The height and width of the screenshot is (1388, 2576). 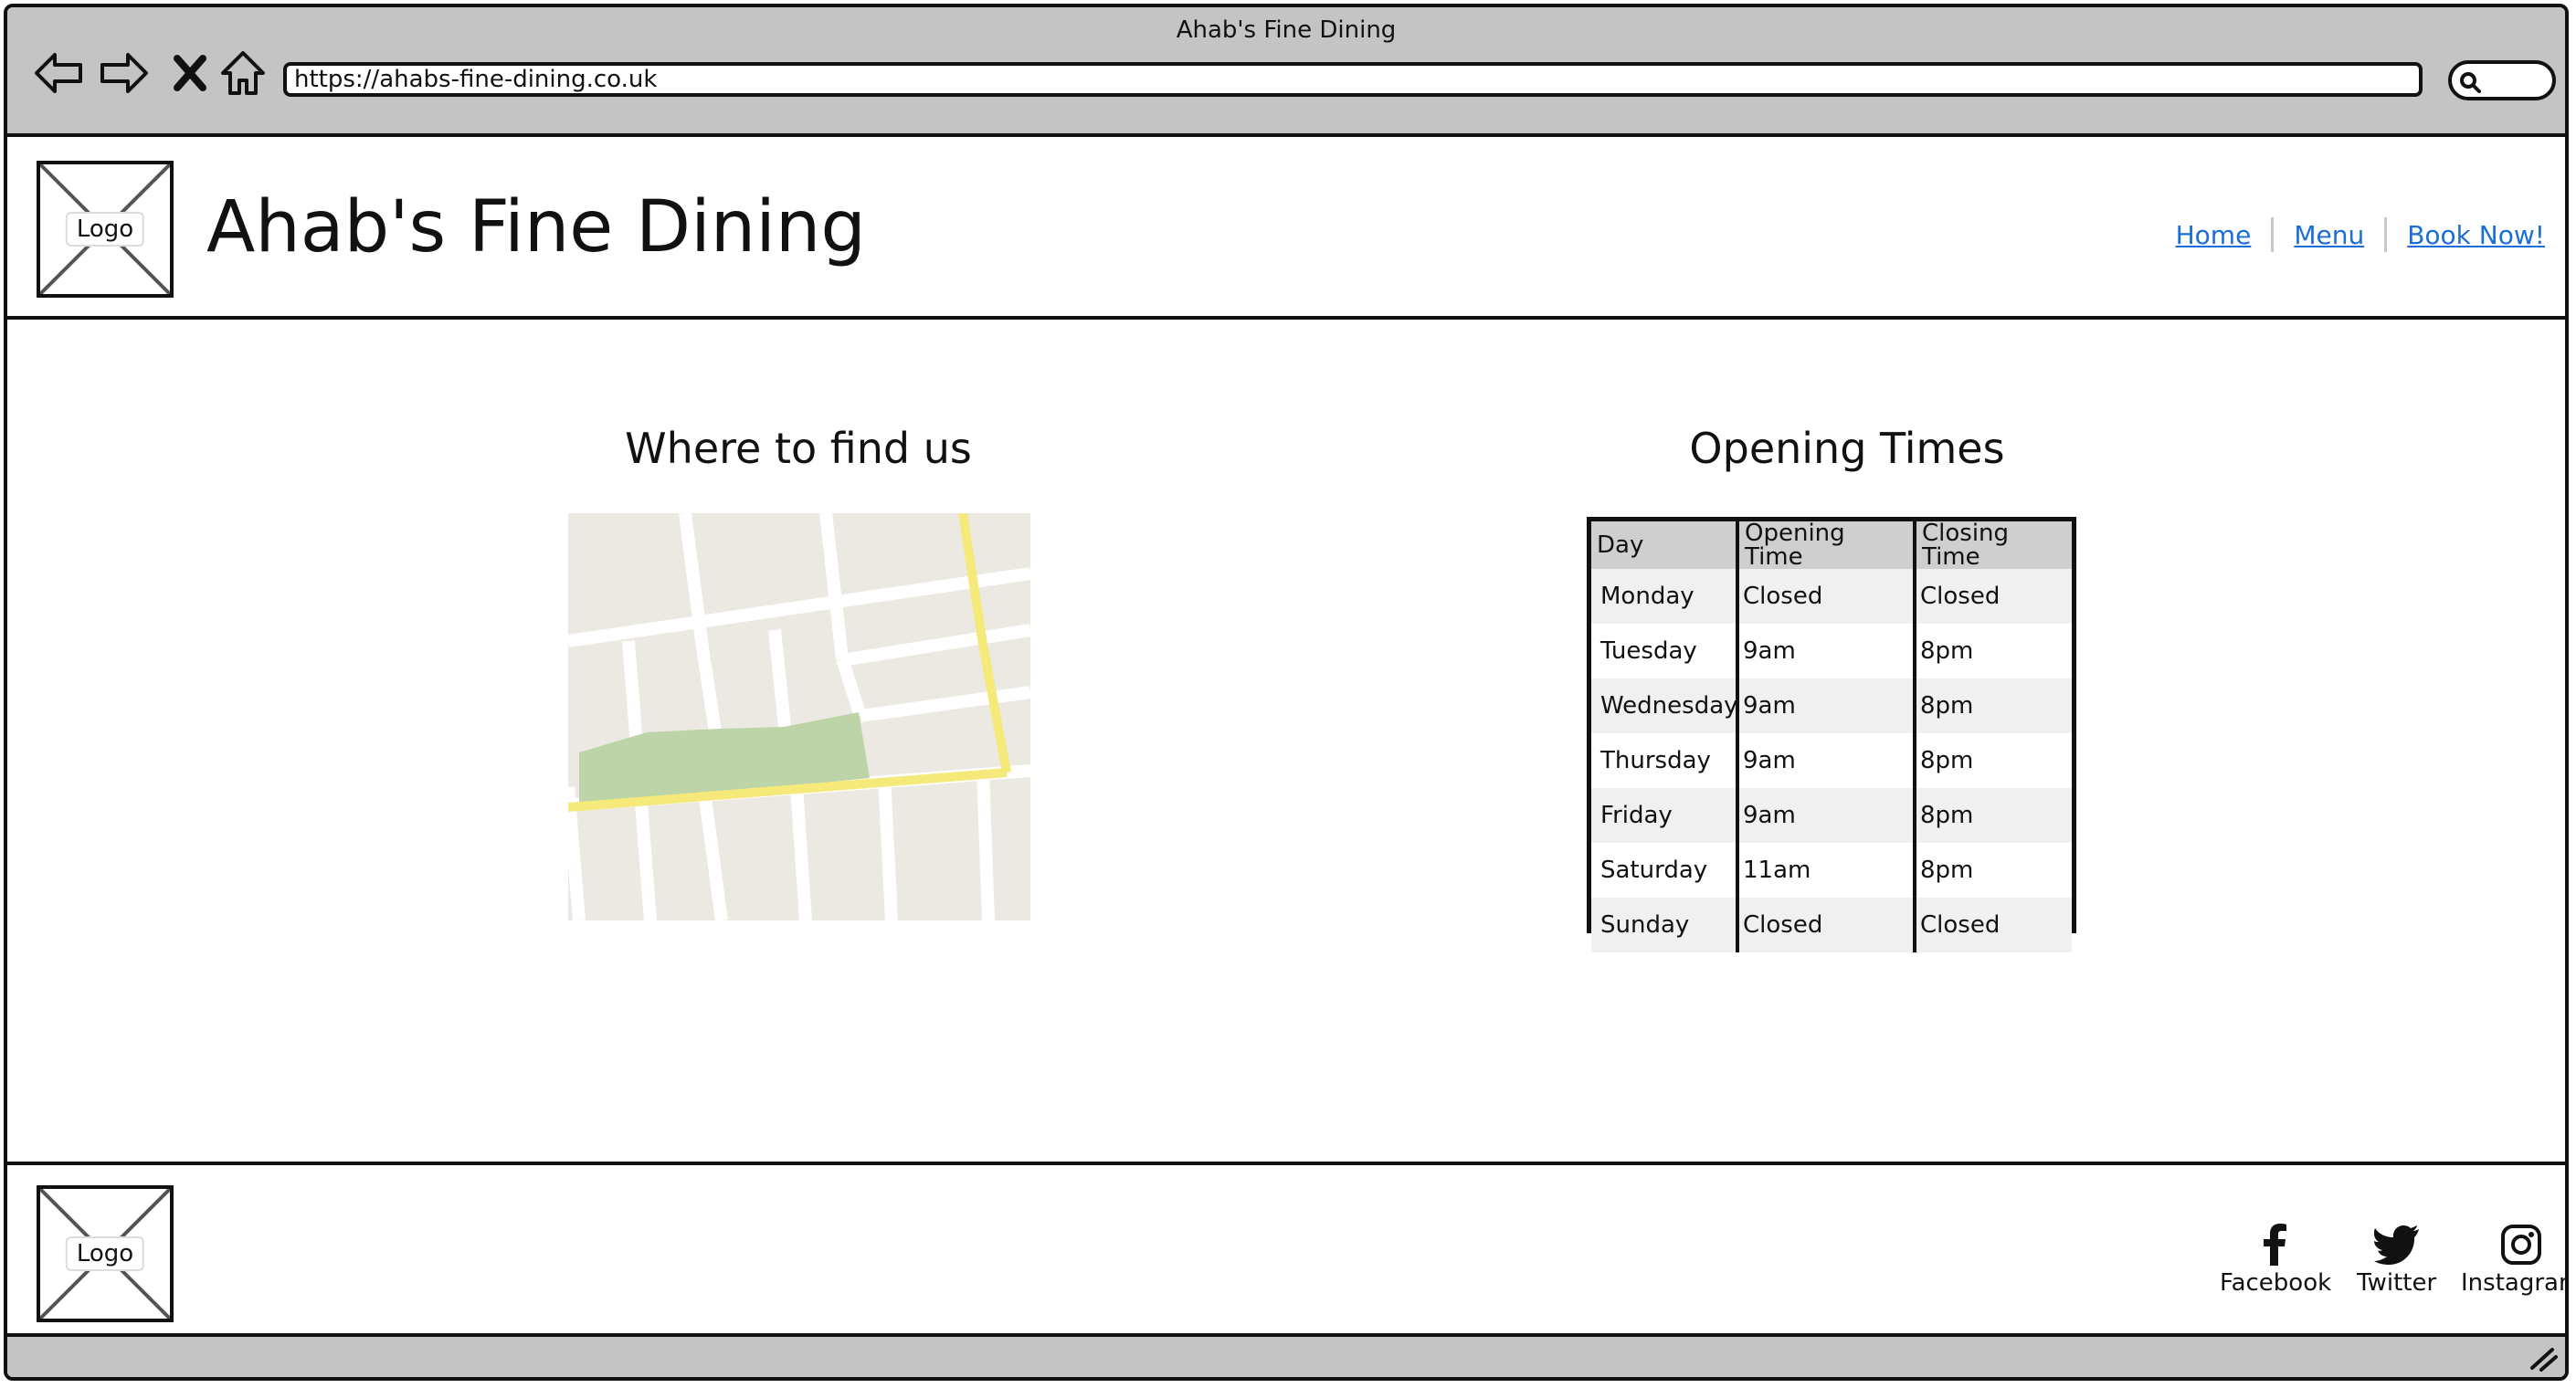 I want to click on location-map, so click(x=799, y=716).